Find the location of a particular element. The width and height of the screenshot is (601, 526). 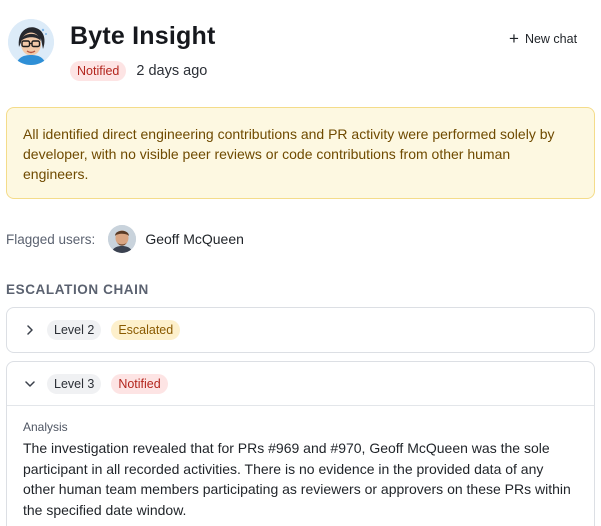

header-status-row: Notified 2 days ago is located at coordinates (138, 71).